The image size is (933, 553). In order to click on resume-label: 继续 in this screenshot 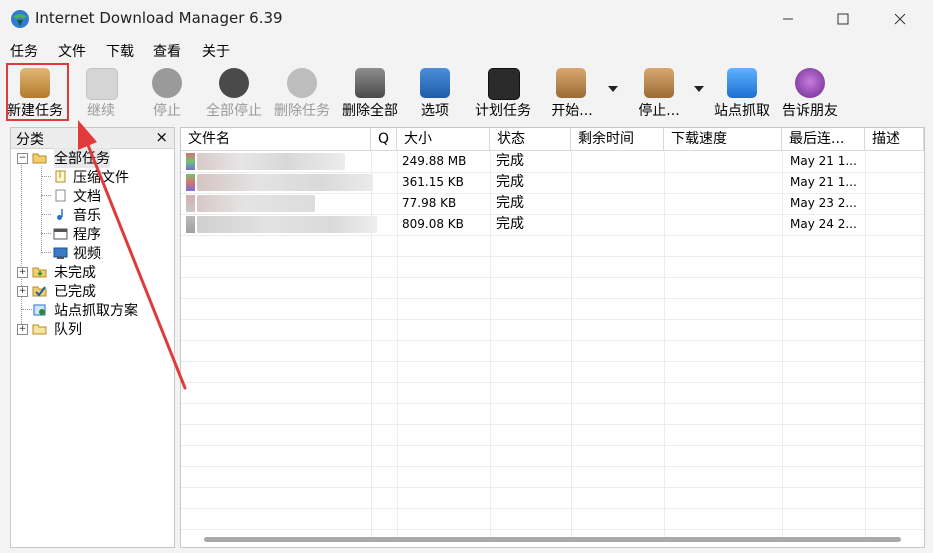, I will do `click(101, 111)`.